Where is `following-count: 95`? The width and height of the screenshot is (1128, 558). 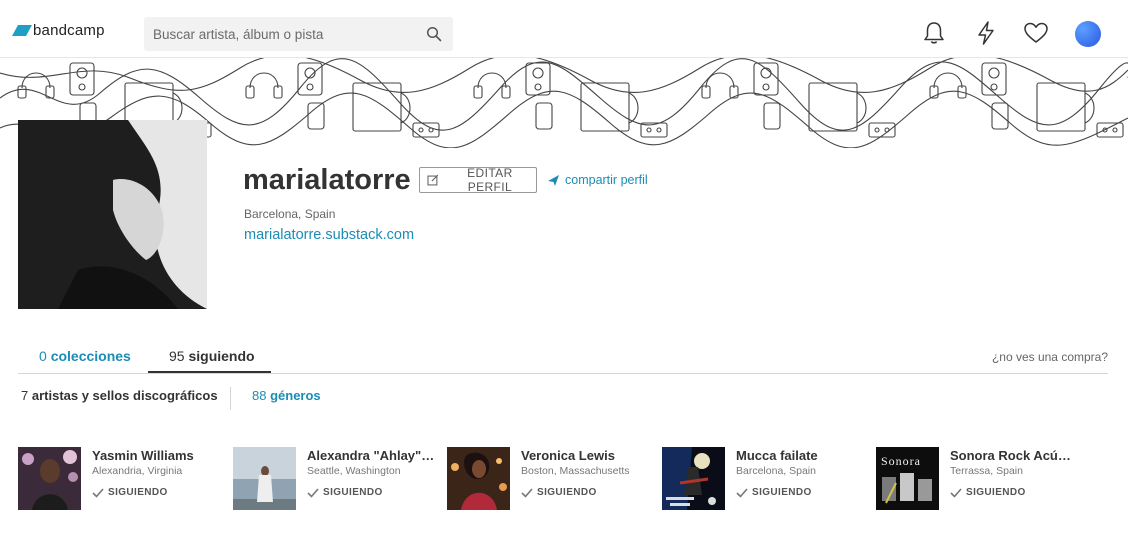 following-count: 95 is located at coordinates (177, 356).